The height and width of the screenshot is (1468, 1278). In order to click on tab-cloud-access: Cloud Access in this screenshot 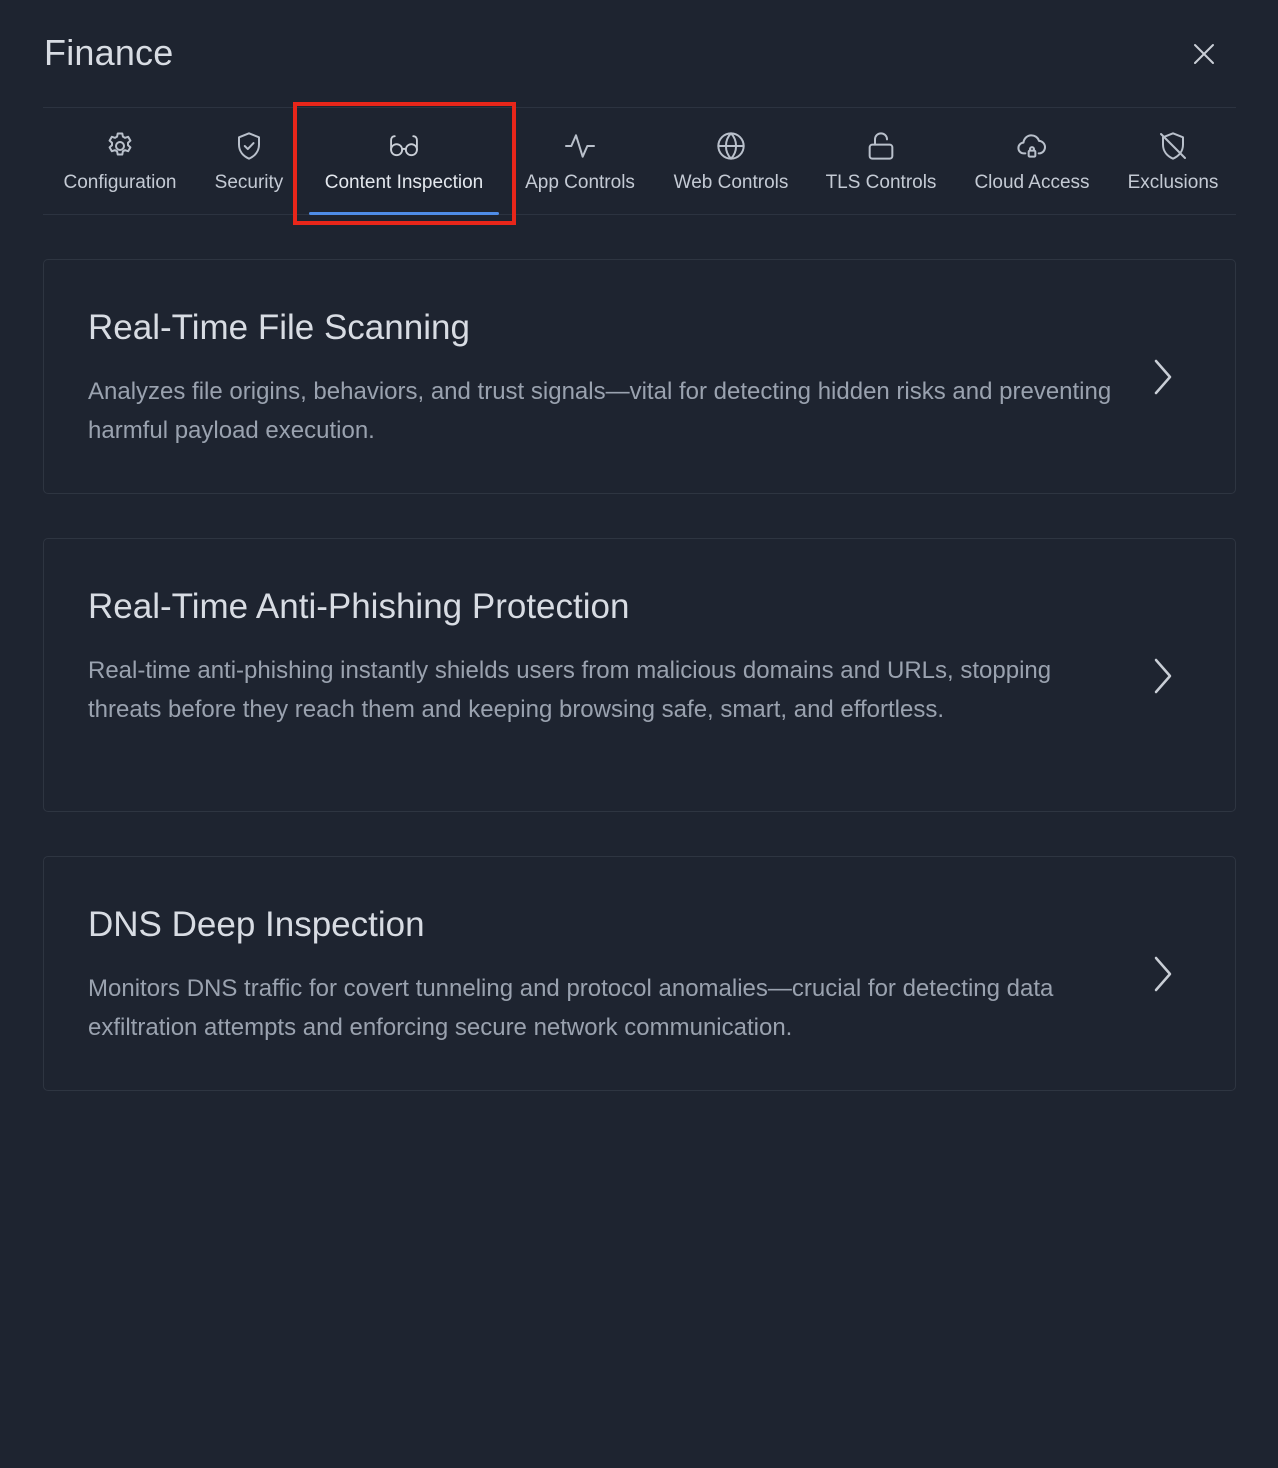, I will do `click(1032, 161)`.